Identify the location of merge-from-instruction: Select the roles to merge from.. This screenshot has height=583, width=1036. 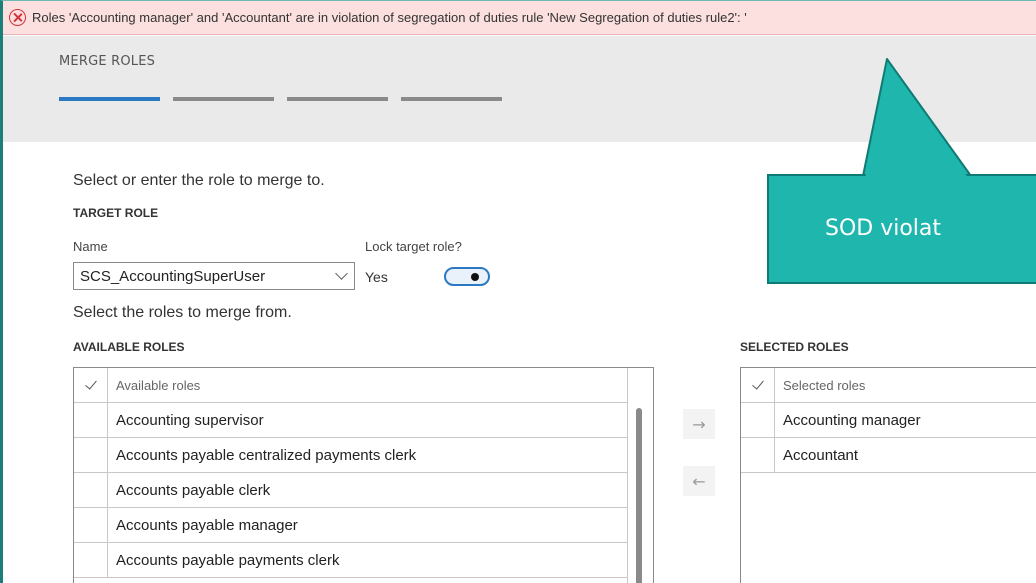
(182, 312).